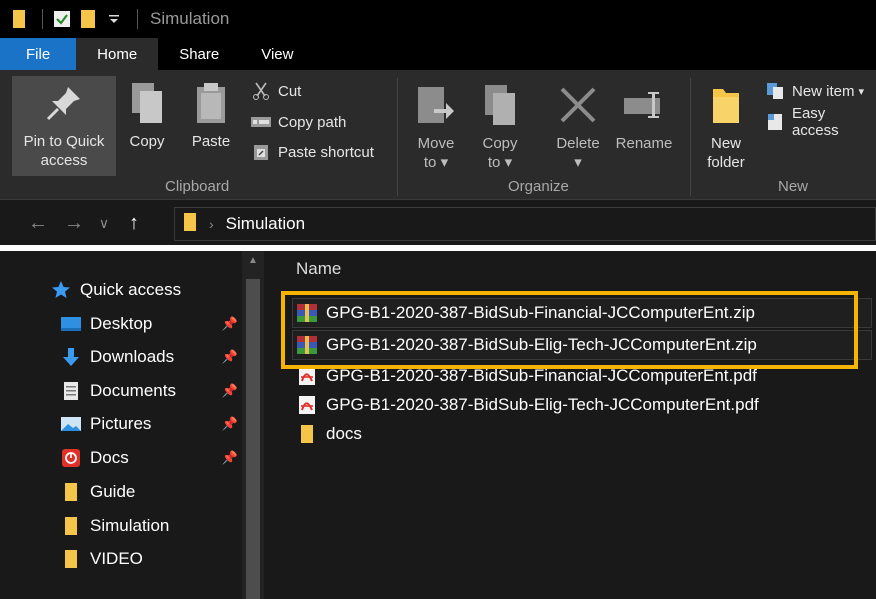 Image resolution: width=876 pixels, height=599 pixels. Describe the element at coordinates (199, 54) in the screenshot. I see `tab-share: Share` at that location.